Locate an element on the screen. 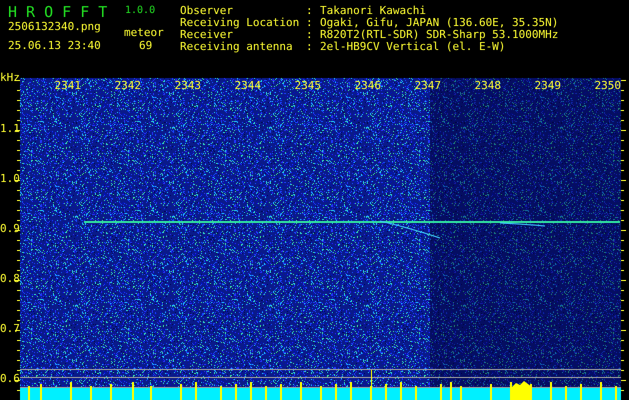 This screenshot has width=629, height=400. axis-label: 2347 is located at coordinates (427, 86).